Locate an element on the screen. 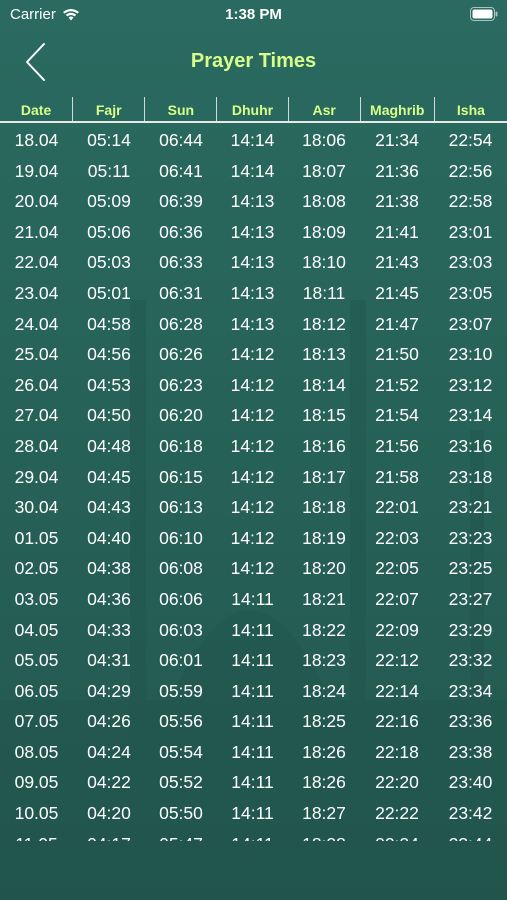 This screenshot has height=900, width=507. cell-date: 10.05 is located at coordinates (36, 813).